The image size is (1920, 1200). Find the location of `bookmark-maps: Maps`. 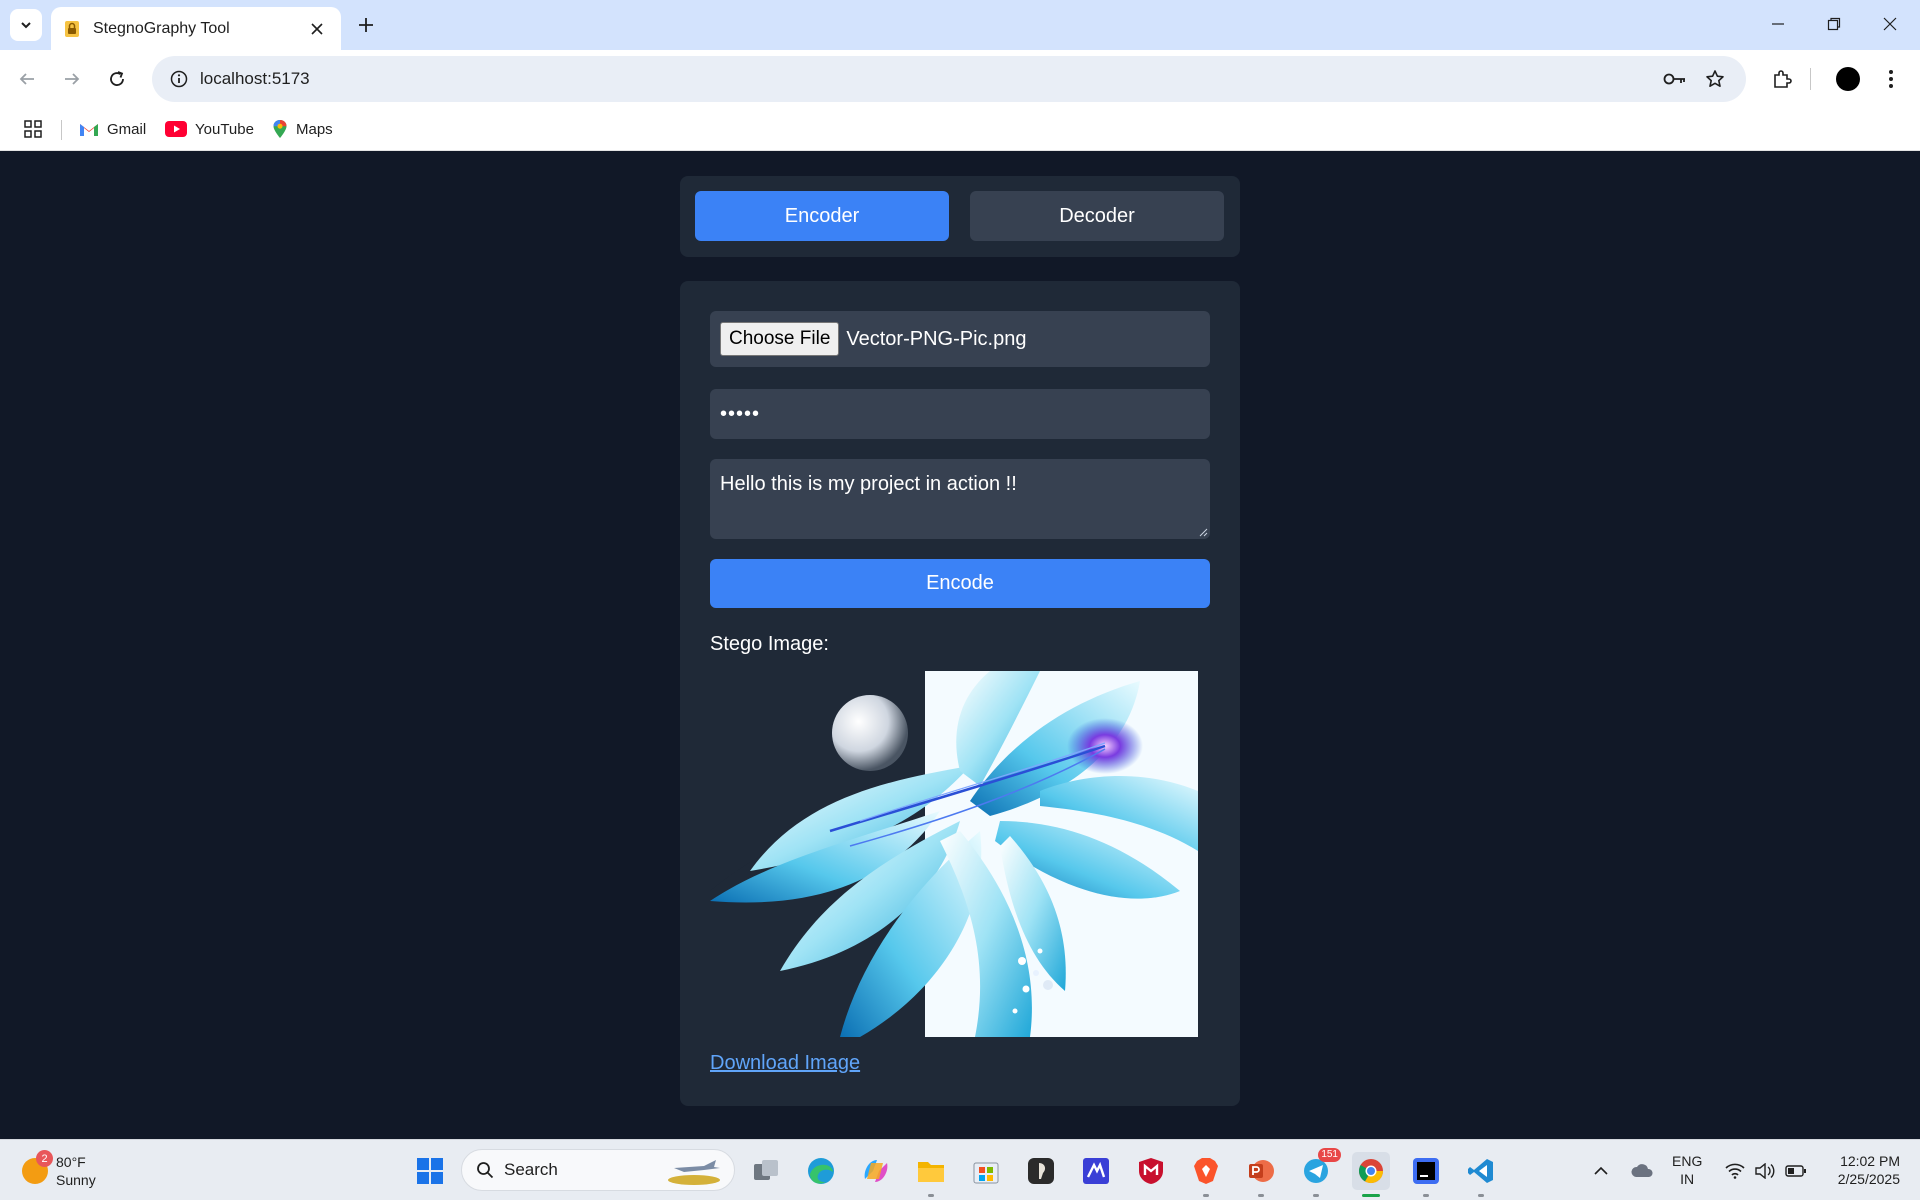

bookmark-maps: Maps is located at coordinates (302, 129).